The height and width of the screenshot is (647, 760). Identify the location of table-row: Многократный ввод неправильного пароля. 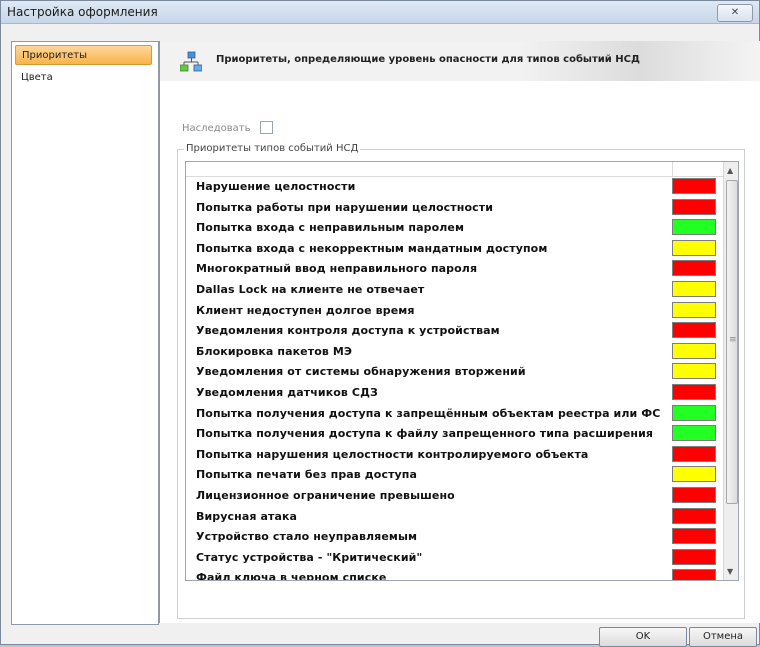
(453, 269).